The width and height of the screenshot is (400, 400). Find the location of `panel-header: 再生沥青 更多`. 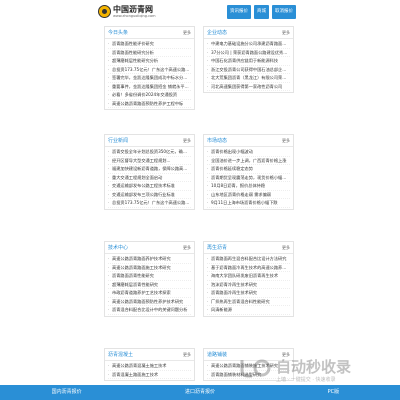

panel-header: 再生沥青 更多 is located at coordinates (248, 248).